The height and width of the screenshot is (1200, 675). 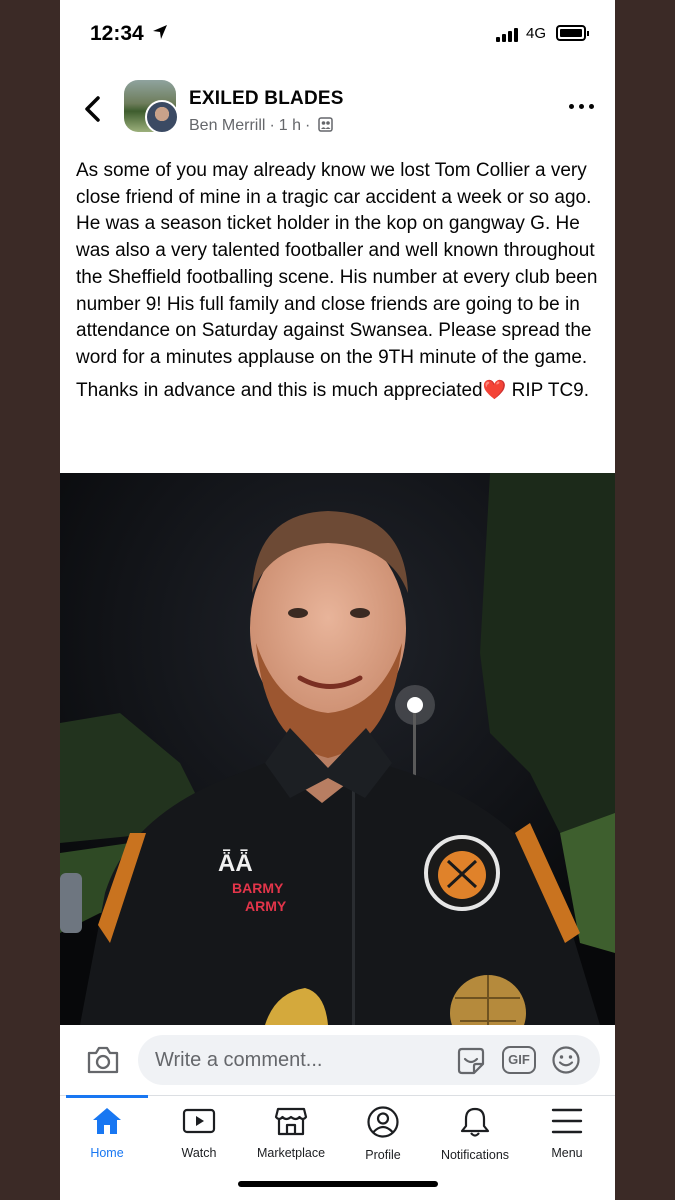 I want to click on post-meta: Ben Merrill · 1 h ·, so click(x=261, y=126).